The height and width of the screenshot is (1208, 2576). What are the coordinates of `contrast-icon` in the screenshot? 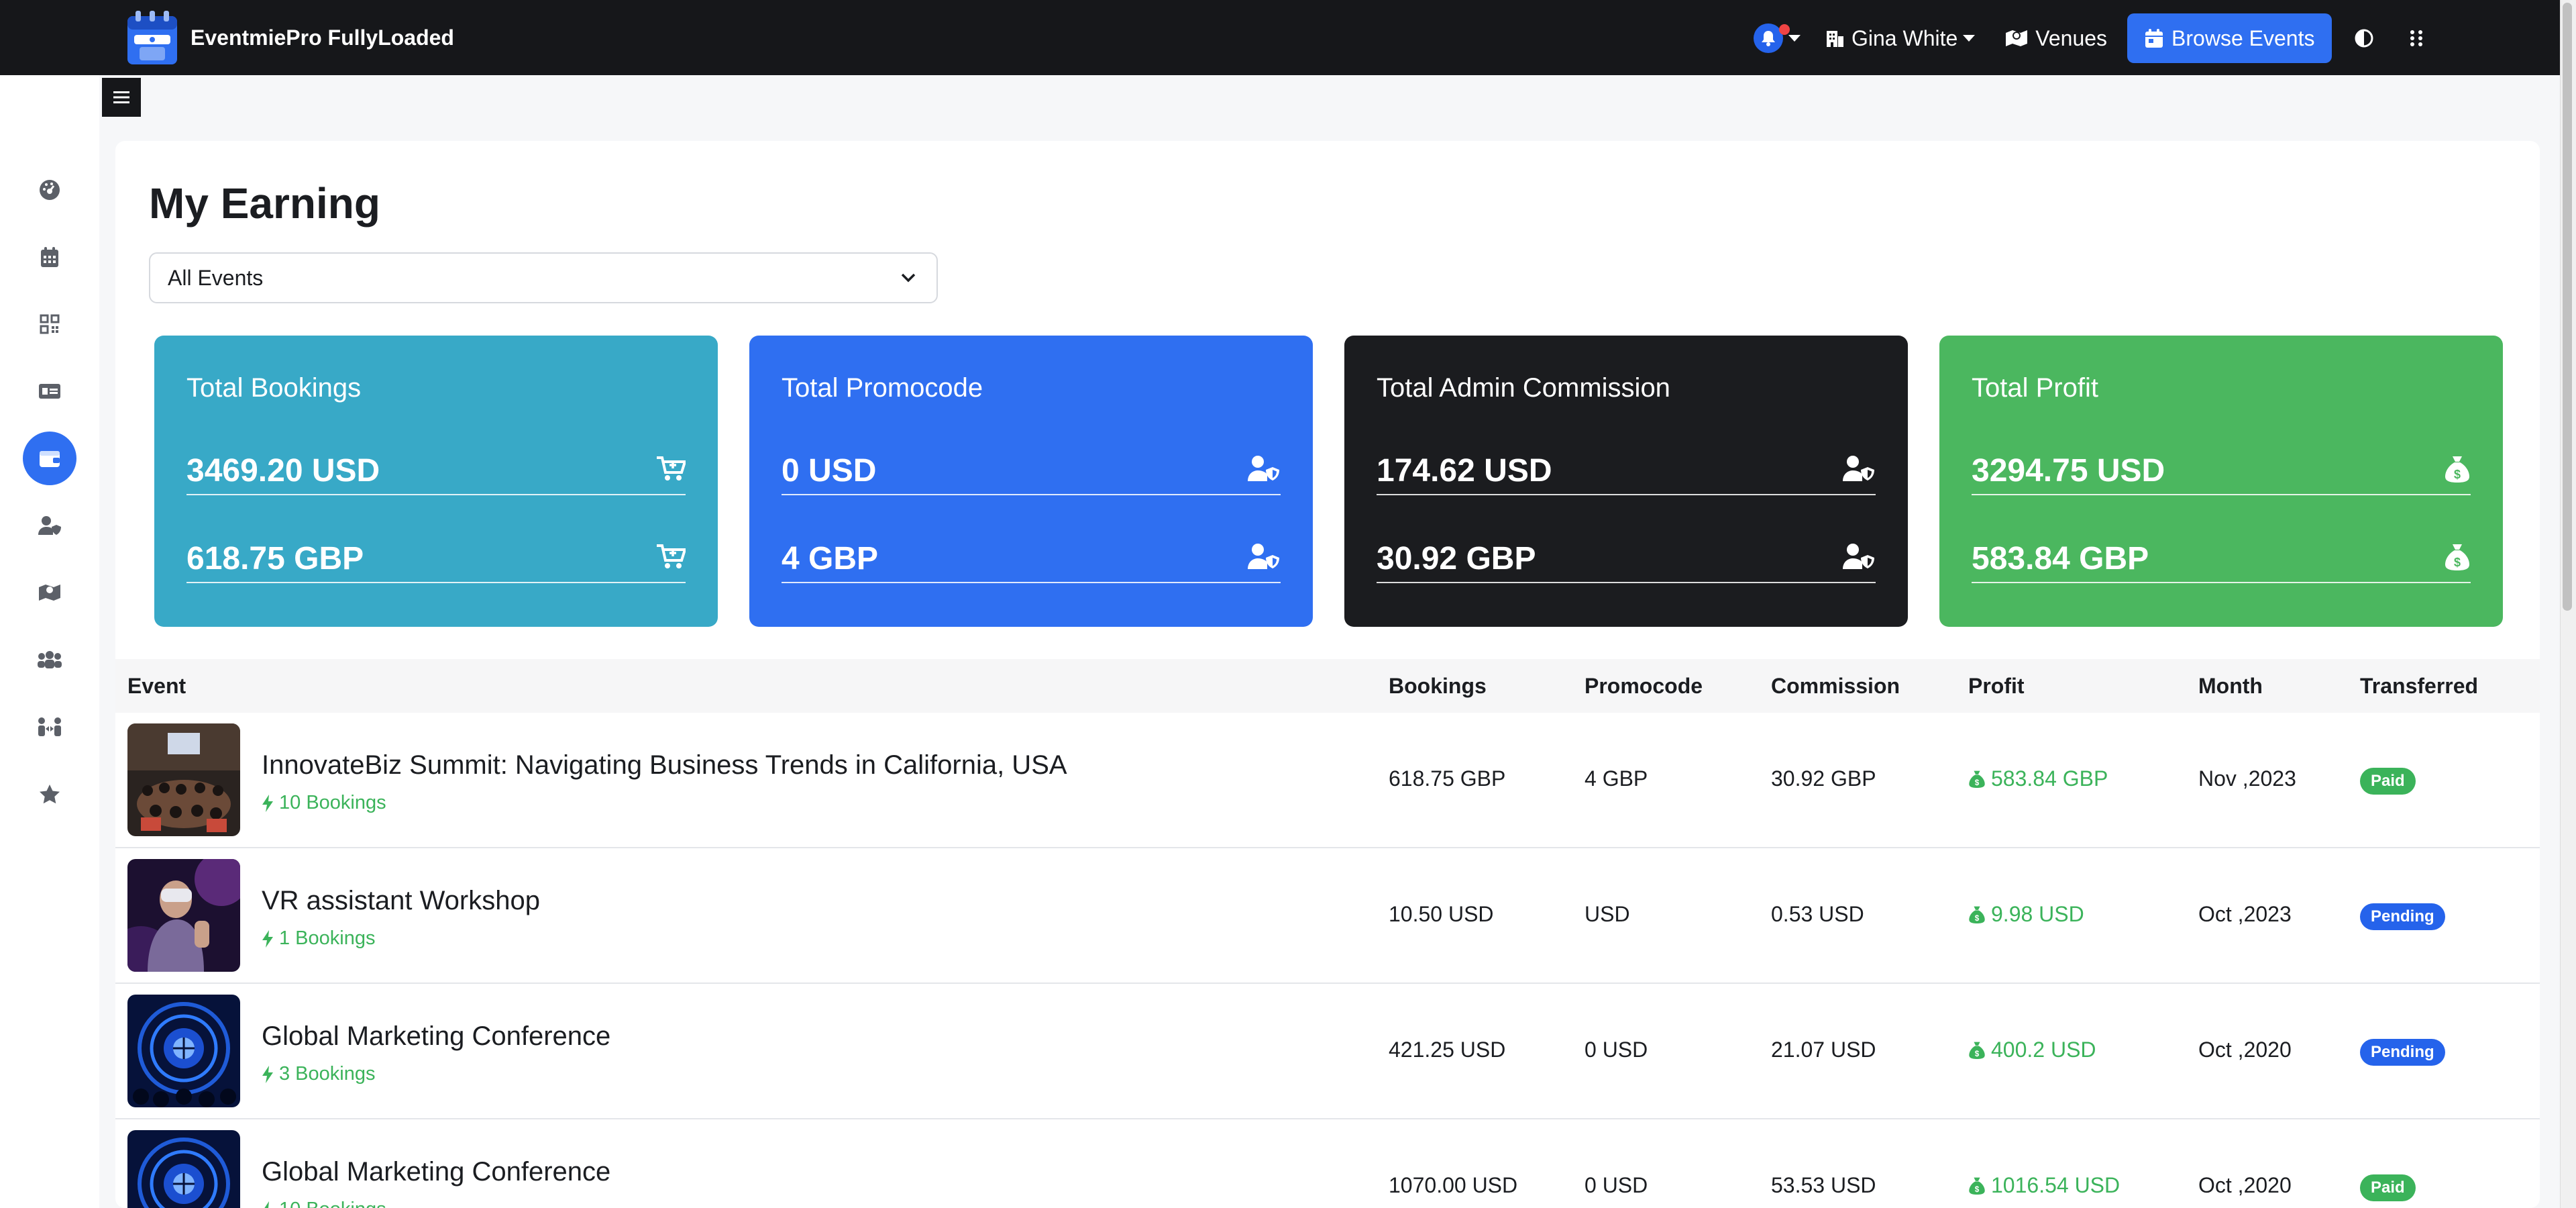 It's located at (2364, 38).